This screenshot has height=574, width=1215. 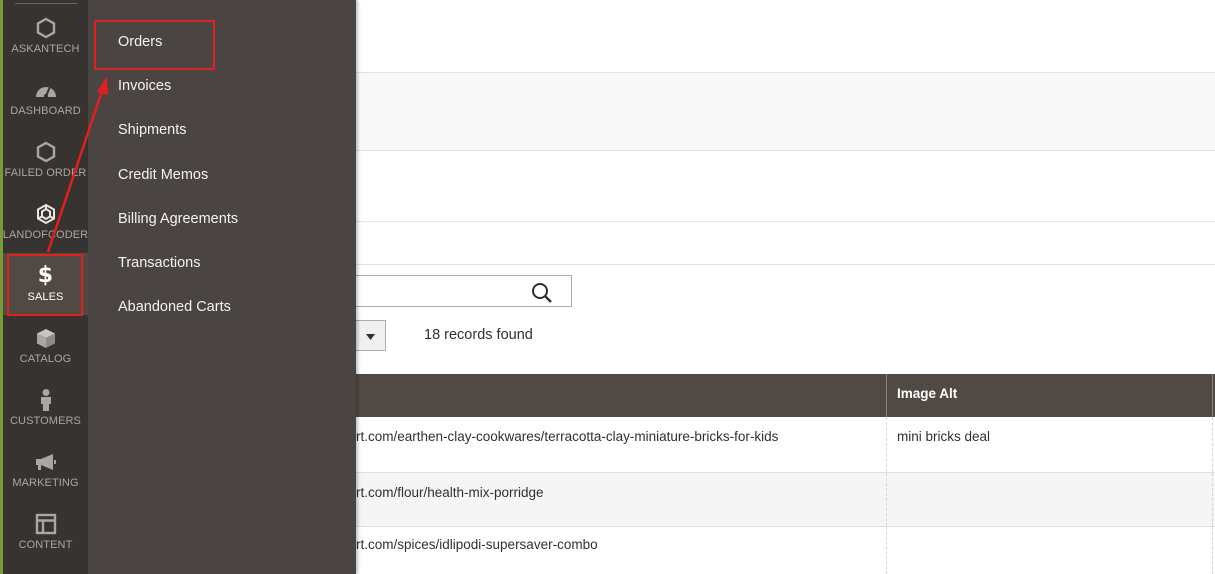 I want to click on landofcoder-logo-icon, so click(x=46, y=214).